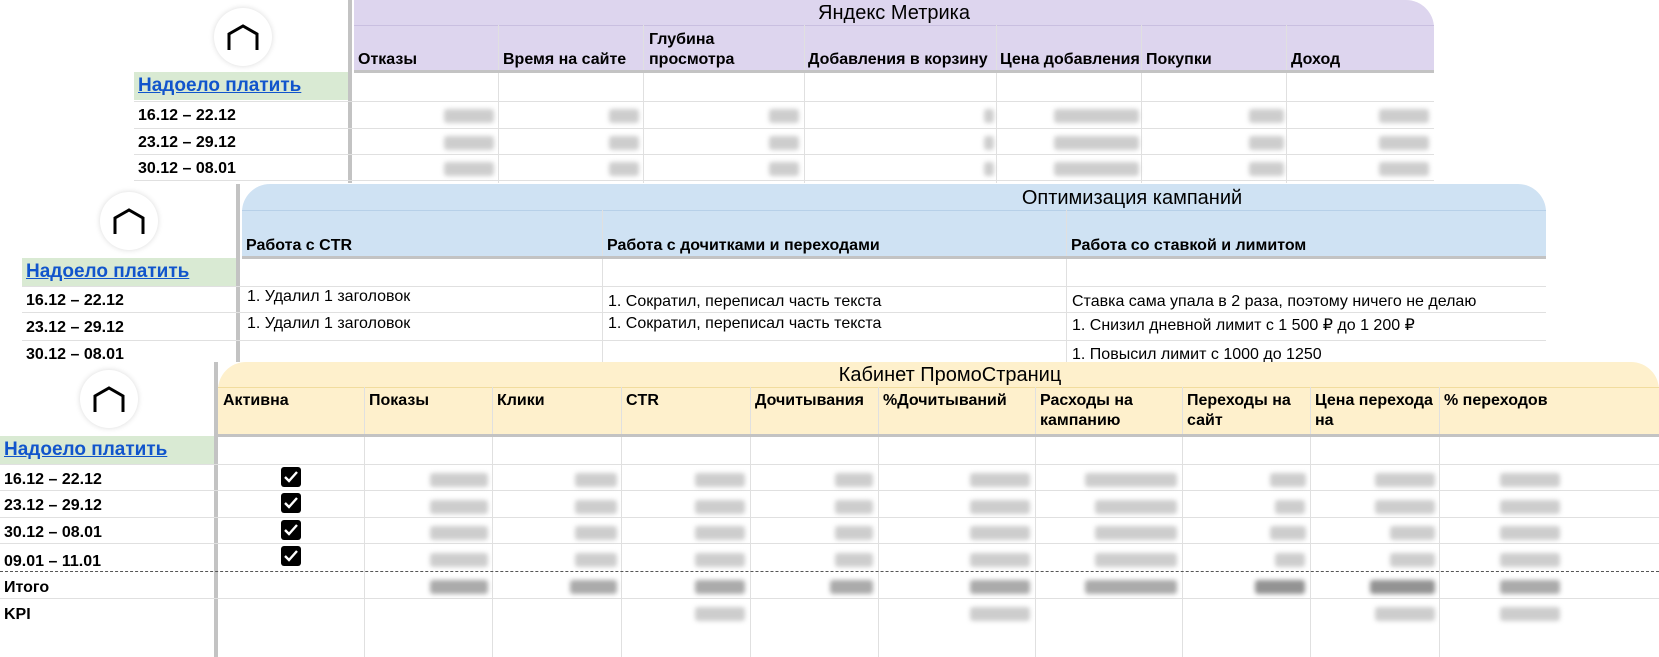 The height and width of the screenshot is (657, 1659). What do you see at coordinates (399, 400) in the screenshot?
I see `col-header-pokazy: Показы` at bounding box center [399, 400].